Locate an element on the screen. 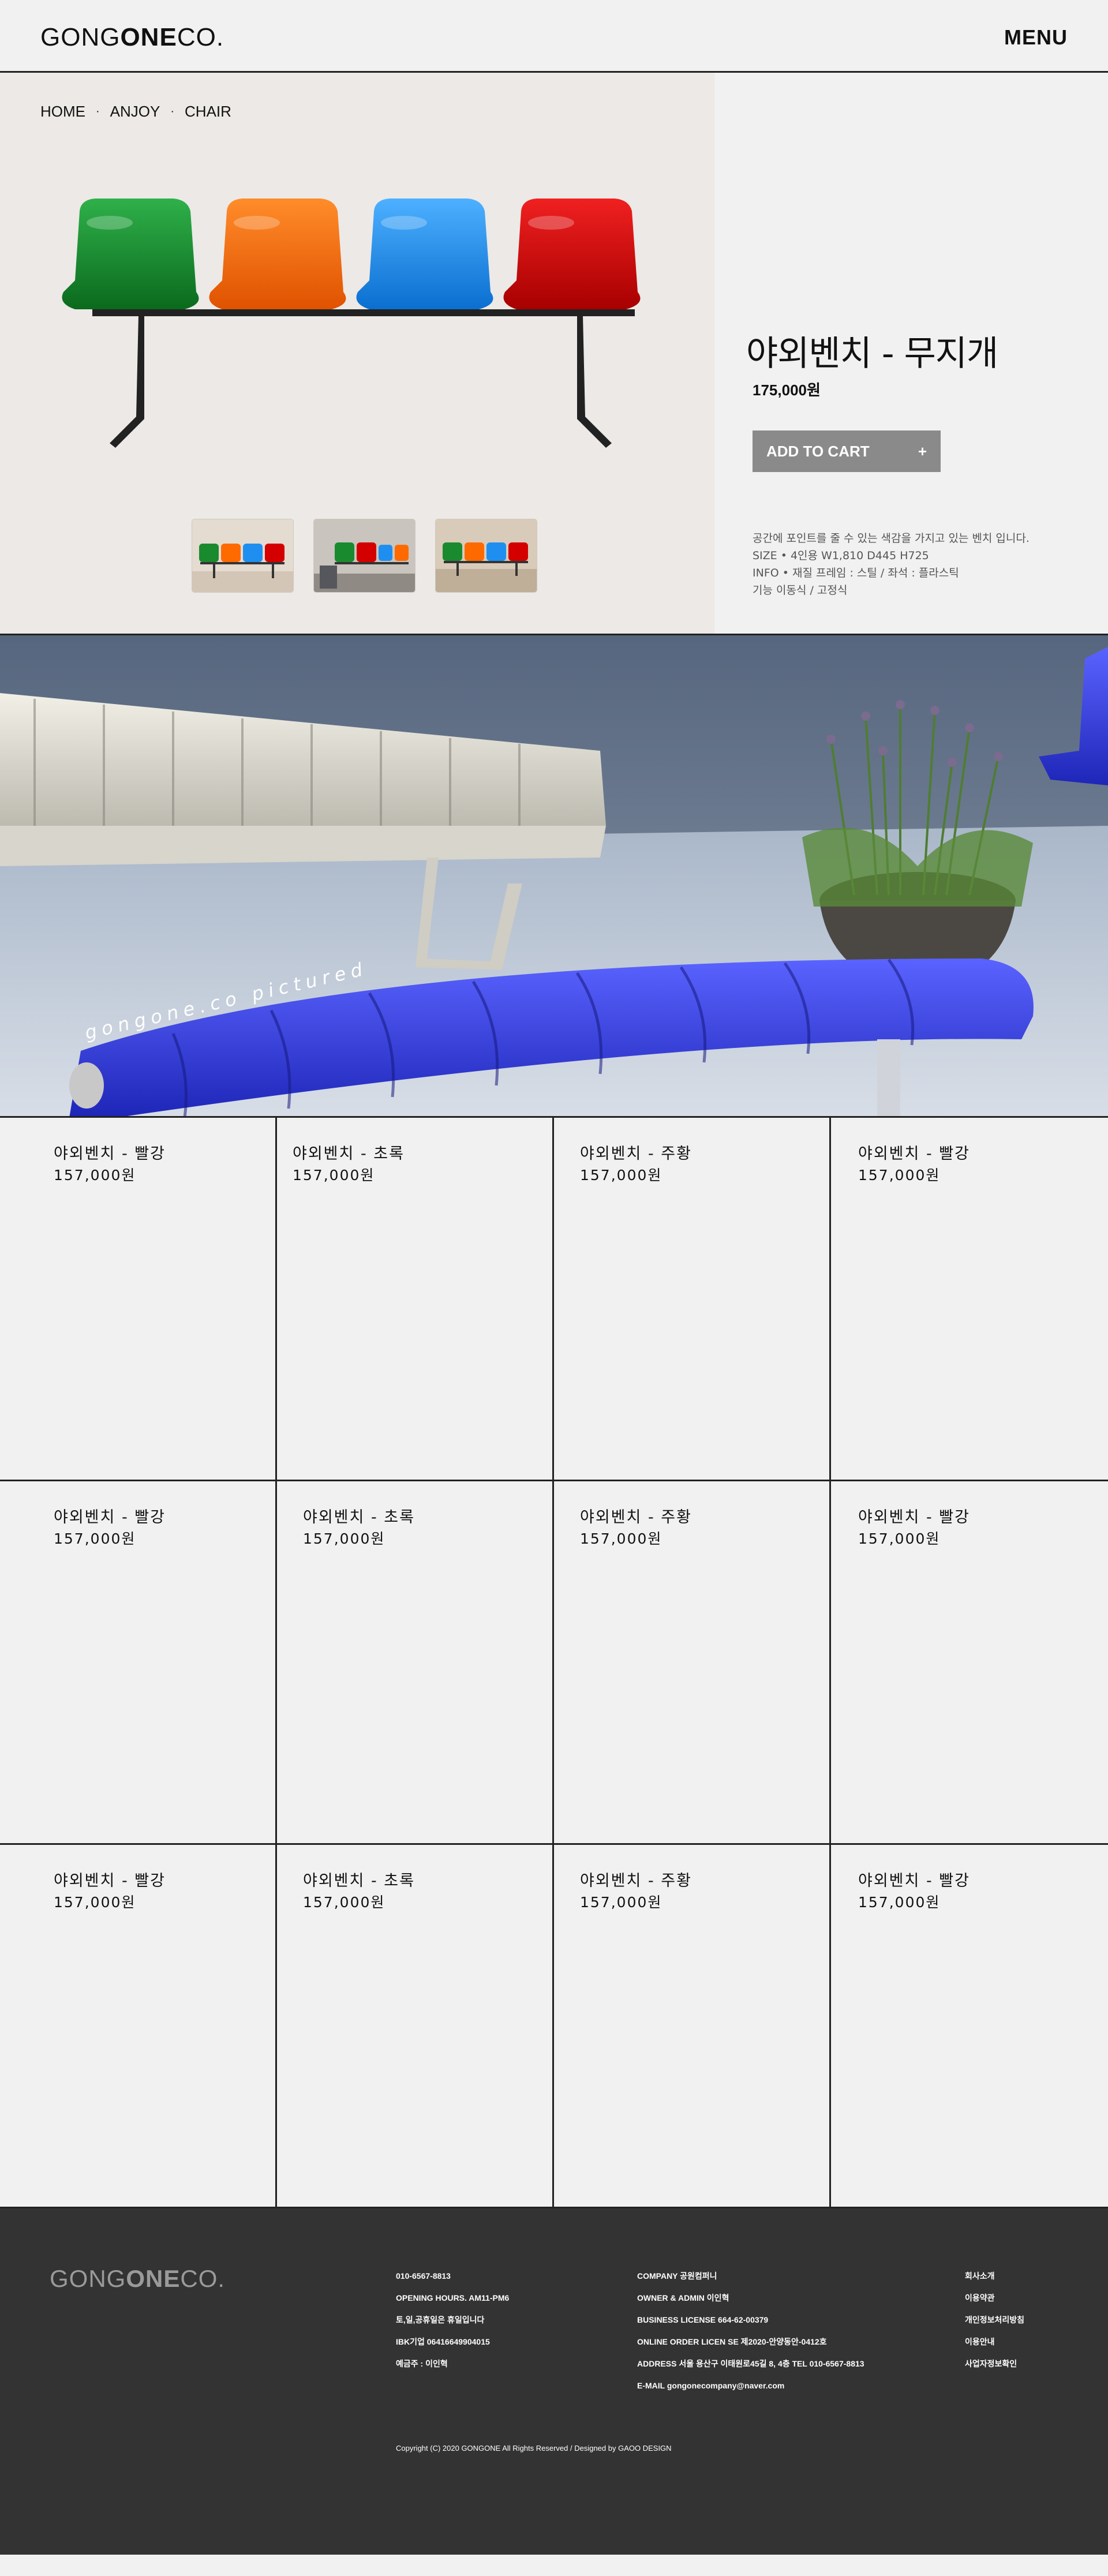 Image resolution: width=1108 pixels, height=2576 pixels. footer-holder: 예금주 : 이인혁 is located at coordinates (422, 2363).